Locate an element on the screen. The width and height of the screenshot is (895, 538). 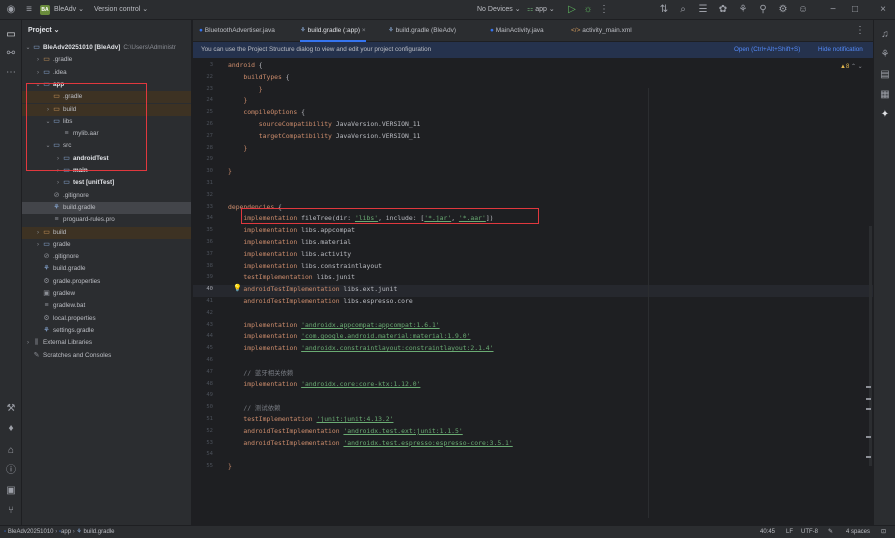
gradle-icon: ⚘ is located at coordinates (743, 10).